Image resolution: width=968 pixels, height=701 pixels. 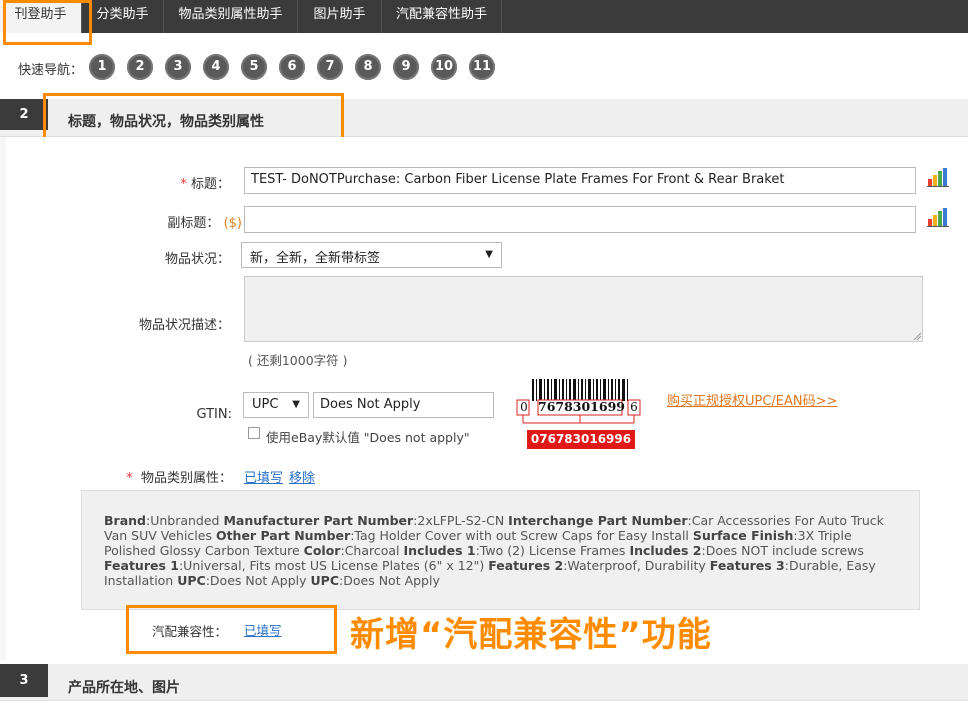 What do you see at coordinates (141, 565) in the screenshot?
I see `item-specific-key: Features 1` at bounding box center [141, 565].